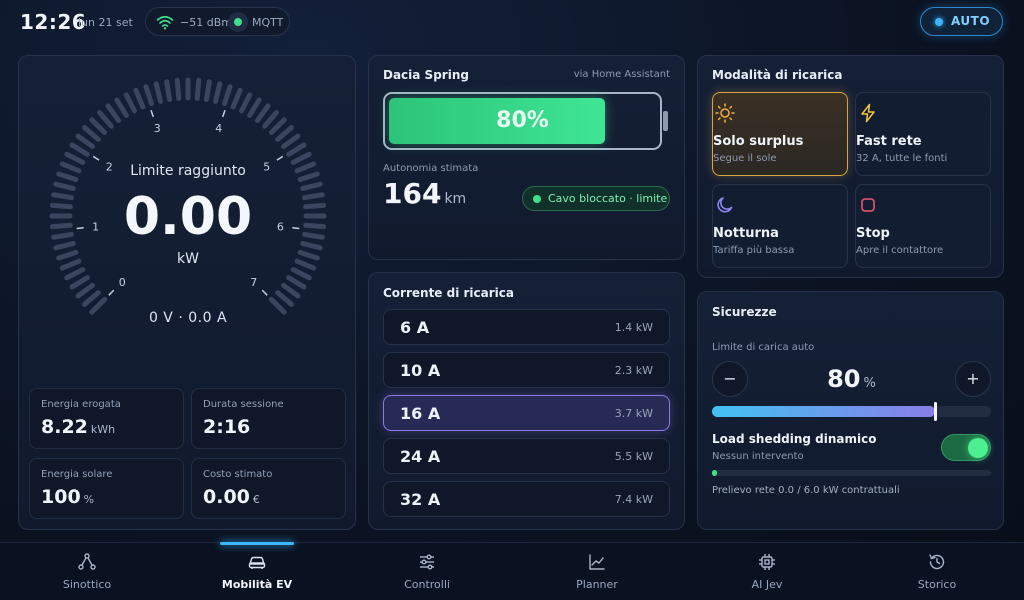 Image resolution: width=1024 pixels, height=600 pixels. What do you see at coordinates (758, 141) in the screenshot?
I see `mode-name: Solo surplus` at bounding box center [758, 141].